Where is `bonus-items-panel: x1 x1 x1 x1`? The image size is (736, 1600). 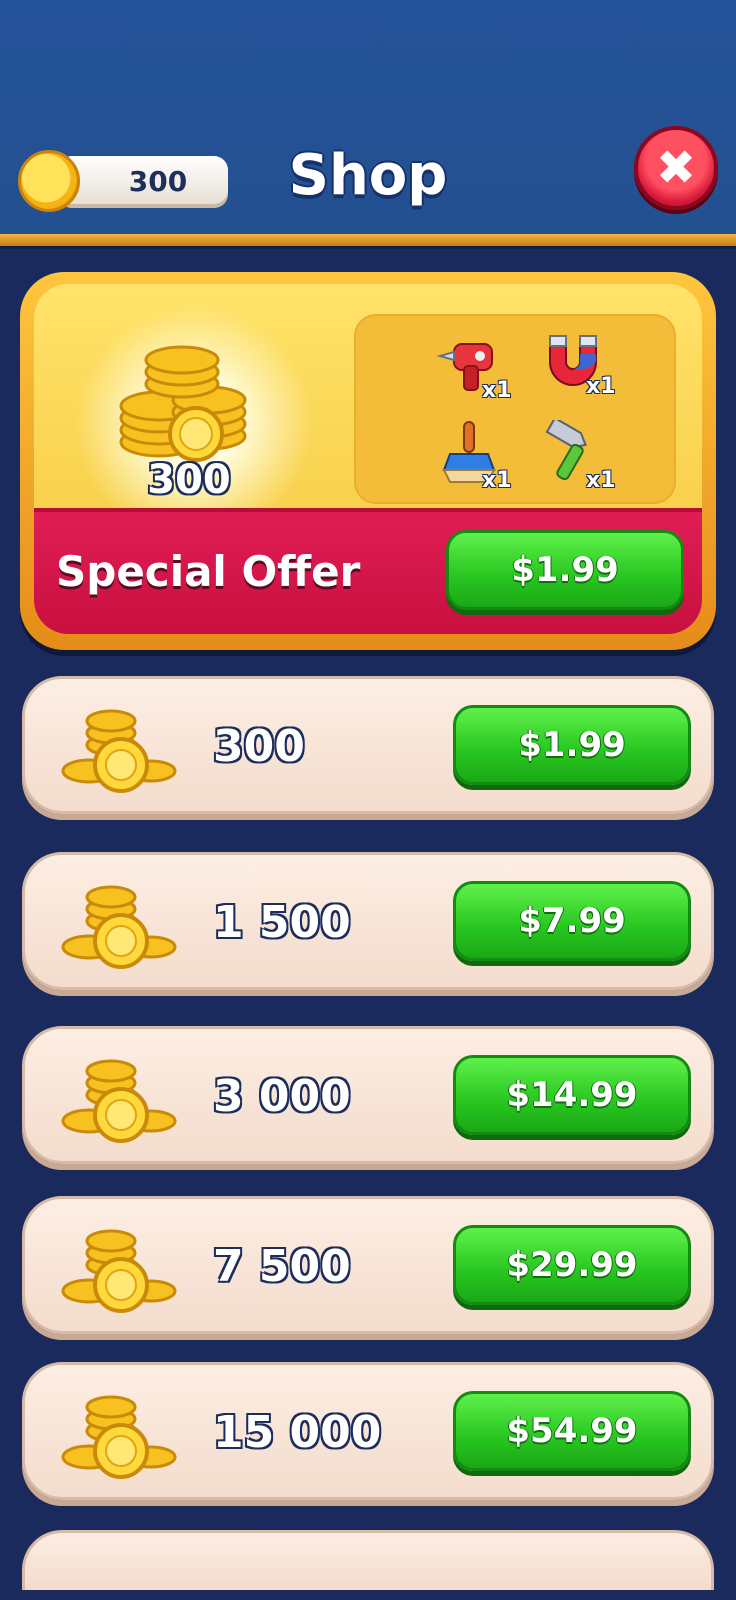 bonus-items-panel: x1 x1 x1 x1 is located at coordinates (515, 409).